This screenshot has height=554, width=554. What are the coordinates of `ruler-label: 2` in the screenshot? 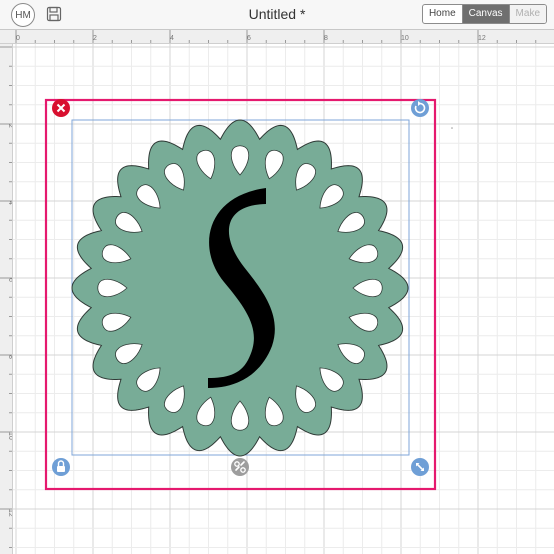 It's located at (95, 38).